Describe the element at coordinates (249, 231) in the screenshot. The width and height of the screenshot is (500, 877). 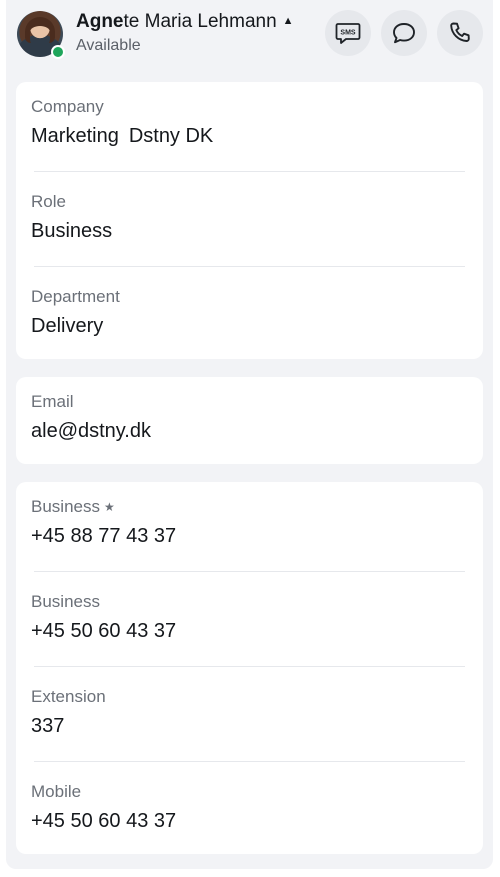
I see `role-value: Business` at that location.